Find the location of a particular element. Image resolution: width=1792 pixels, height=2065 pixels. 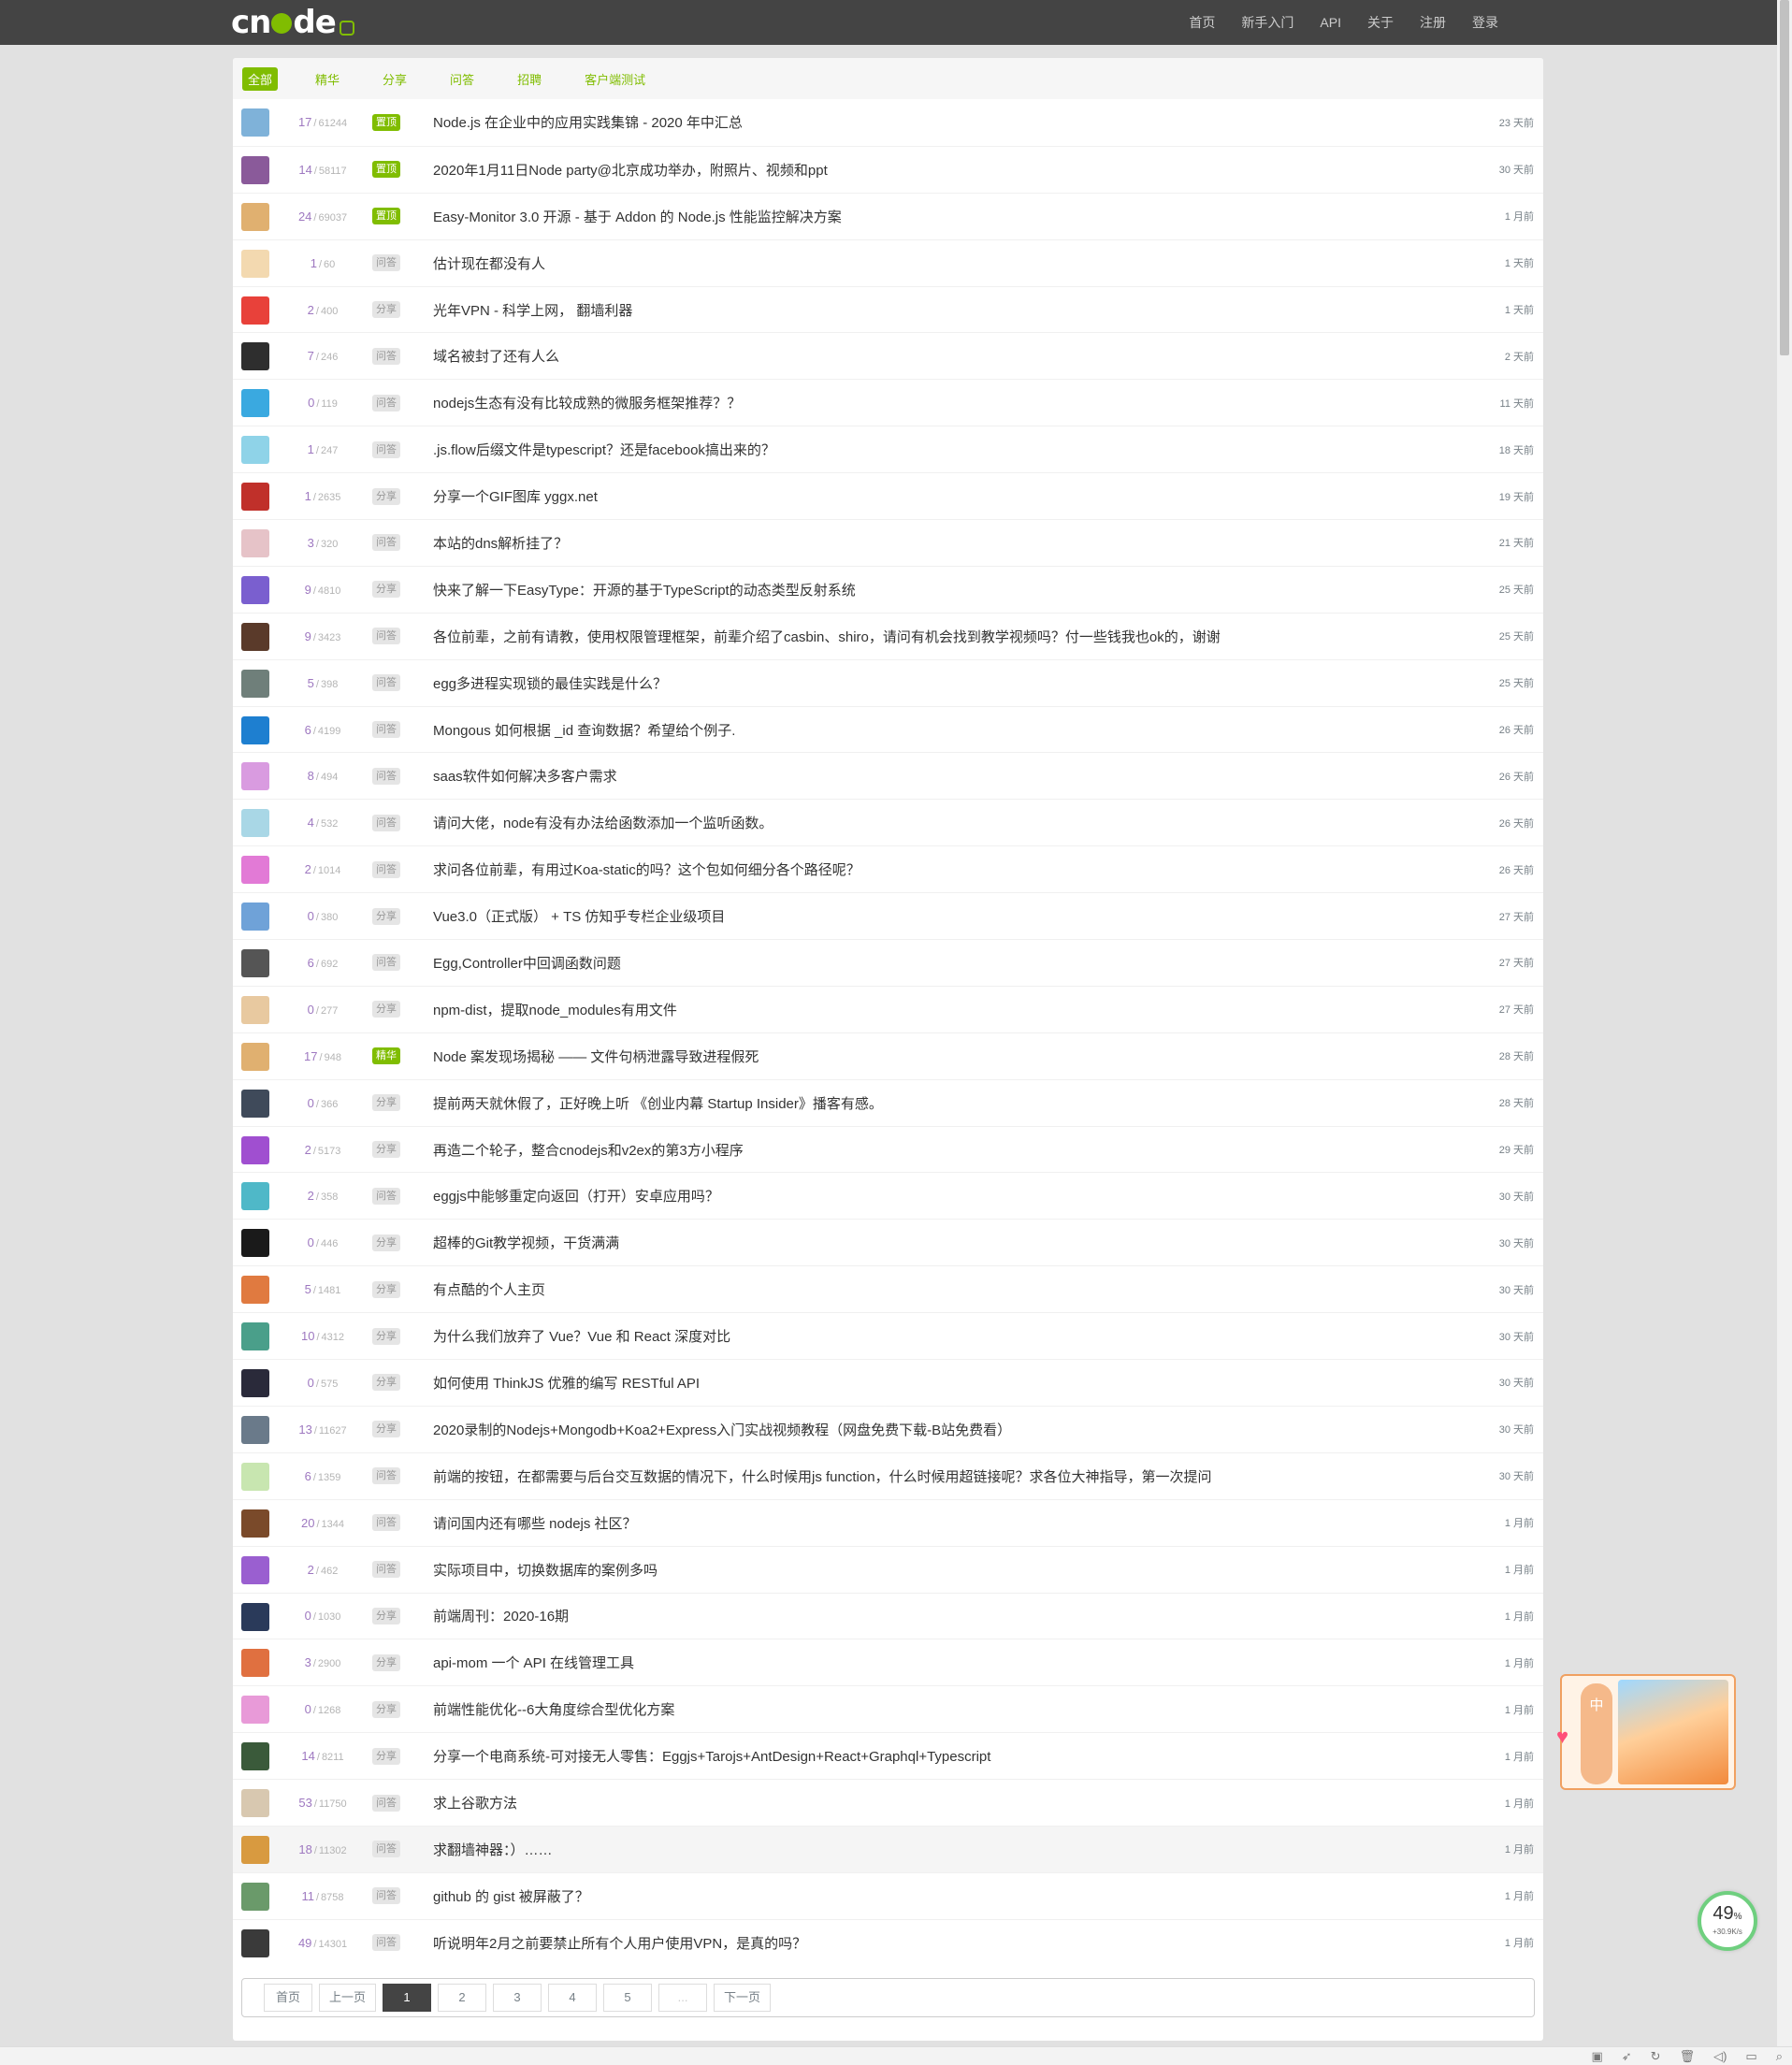

last-reply-time: 18 天前 is located at coordinates (1516, 449).